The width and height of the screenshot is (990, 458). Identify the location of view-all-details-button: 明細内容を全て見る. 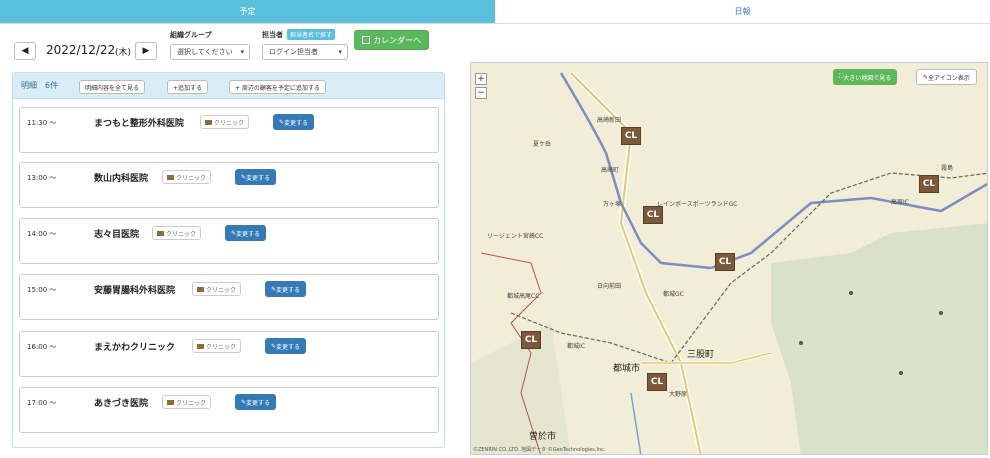
(112, 87).